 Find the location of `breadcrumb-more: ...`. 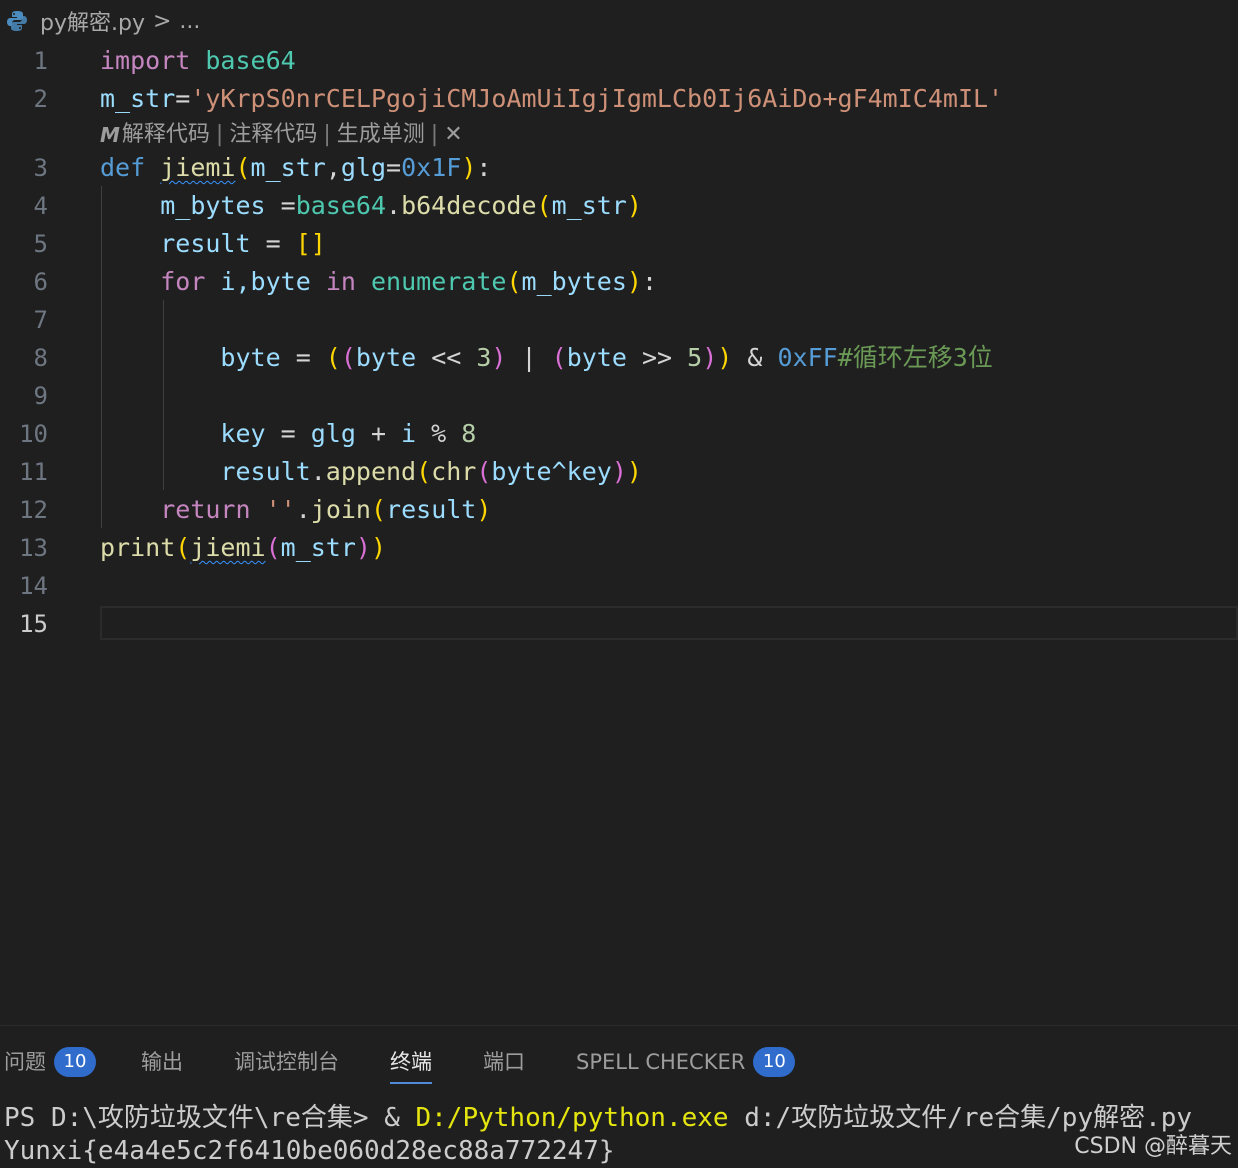

breadcrumb-more: ... is located at coordinates (189, 21).